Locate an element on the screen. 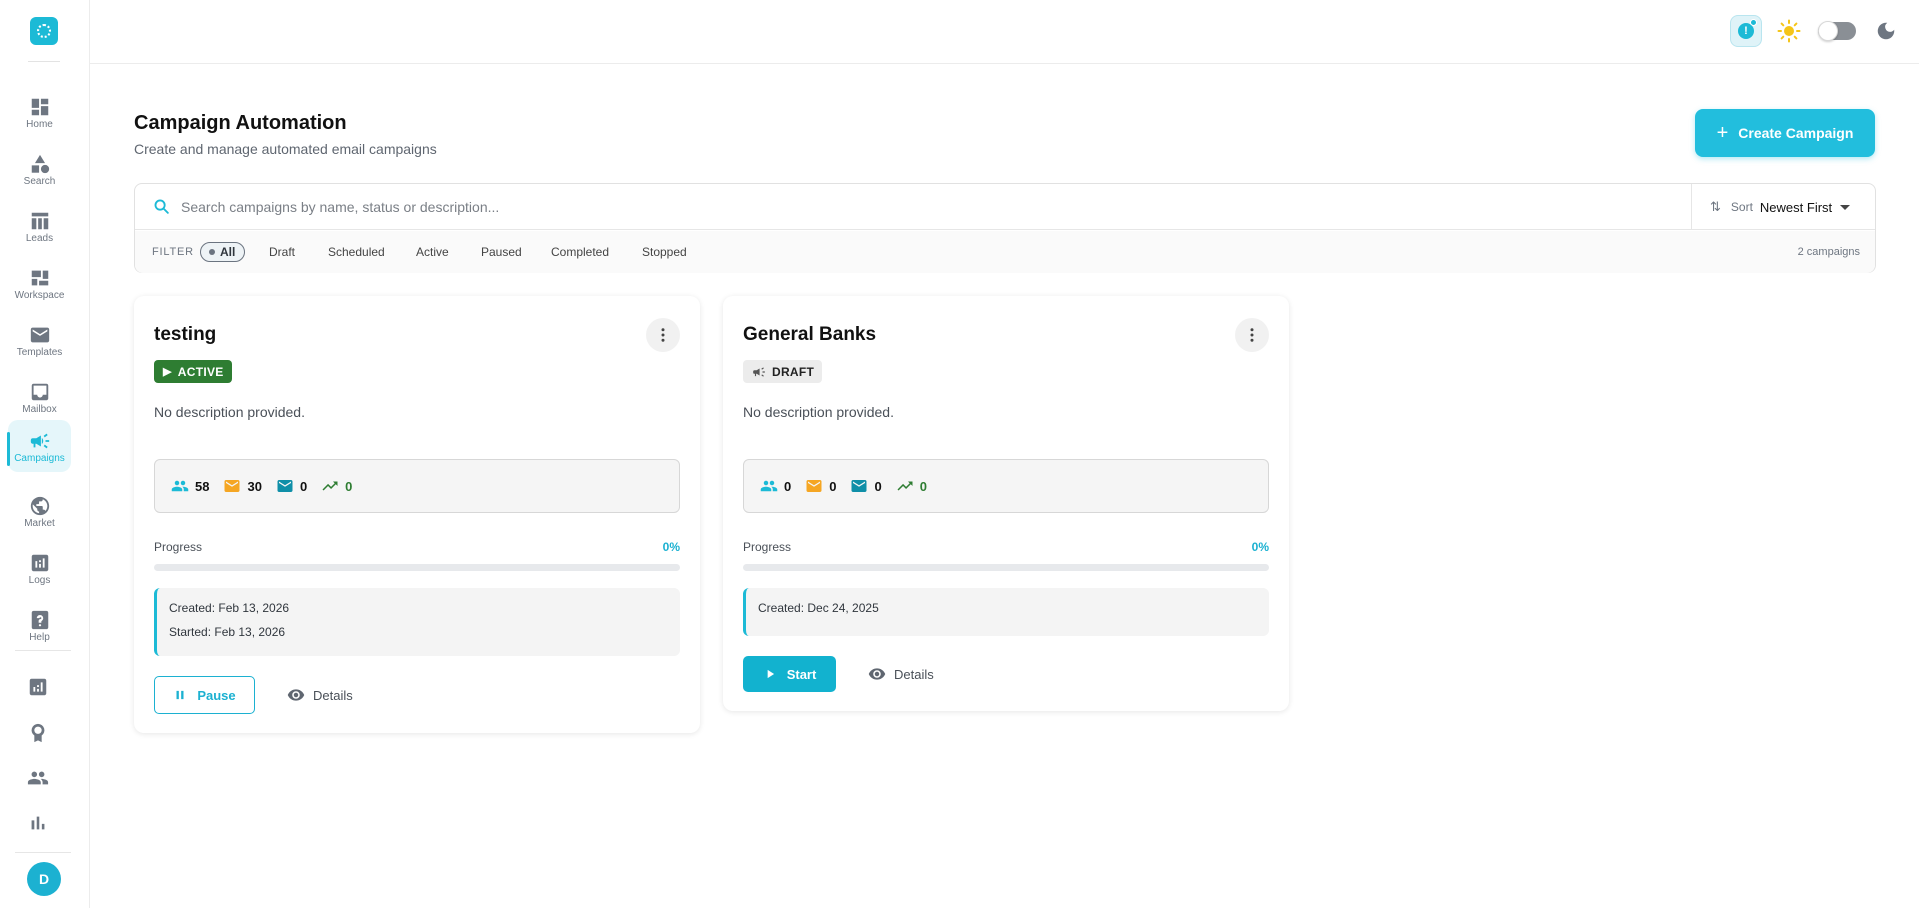  stat-value: 30 is located at coordinates (254, 486).